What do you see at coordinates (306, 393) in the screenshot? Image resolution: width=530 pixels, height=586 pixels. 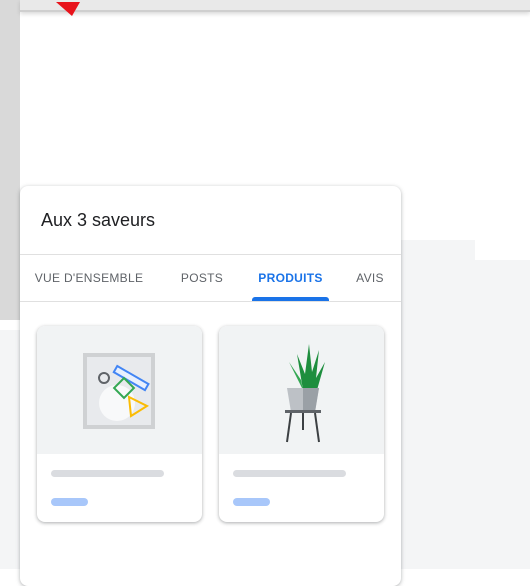 I see `potted-plant-icon` at bounding box center [306, 393].